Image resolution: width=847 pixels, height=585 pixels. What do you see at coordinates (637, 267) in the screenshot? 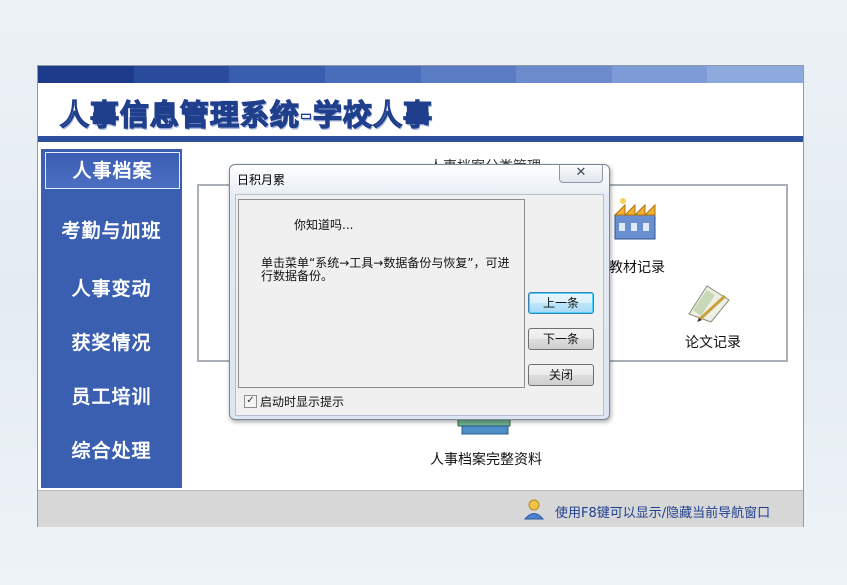
I see `textbook-record-label: 教材记录` at bounding box center [637, 267].